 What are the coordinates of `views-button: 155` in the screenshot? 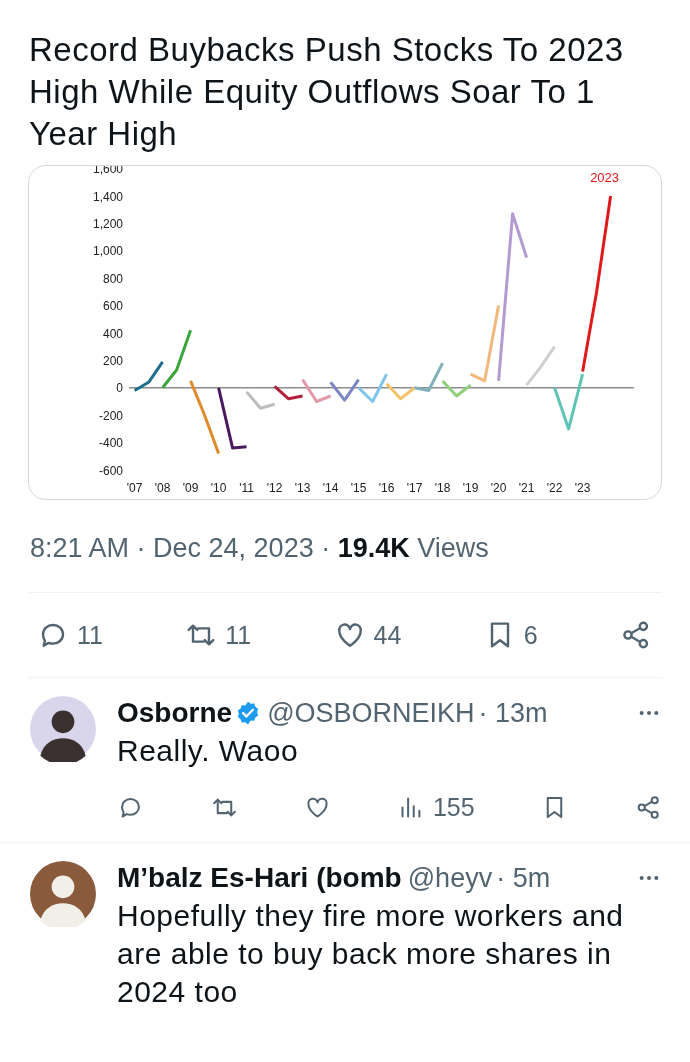 It's located at (436, 807).